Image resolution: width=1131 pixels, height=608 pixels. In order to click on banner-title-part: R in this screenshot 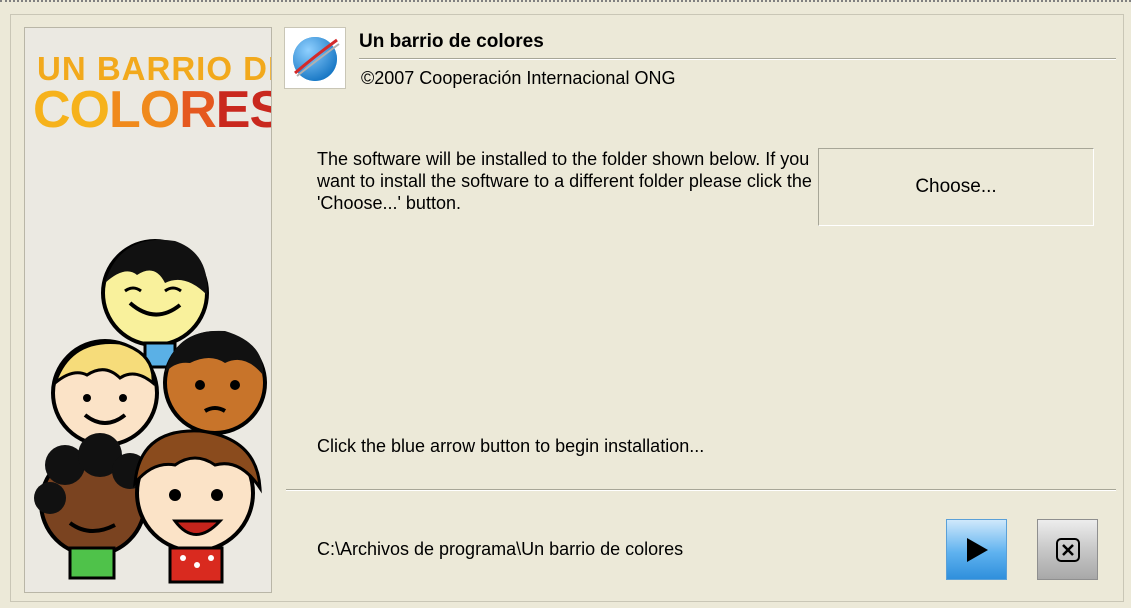, I will do `click(198, 110)`.